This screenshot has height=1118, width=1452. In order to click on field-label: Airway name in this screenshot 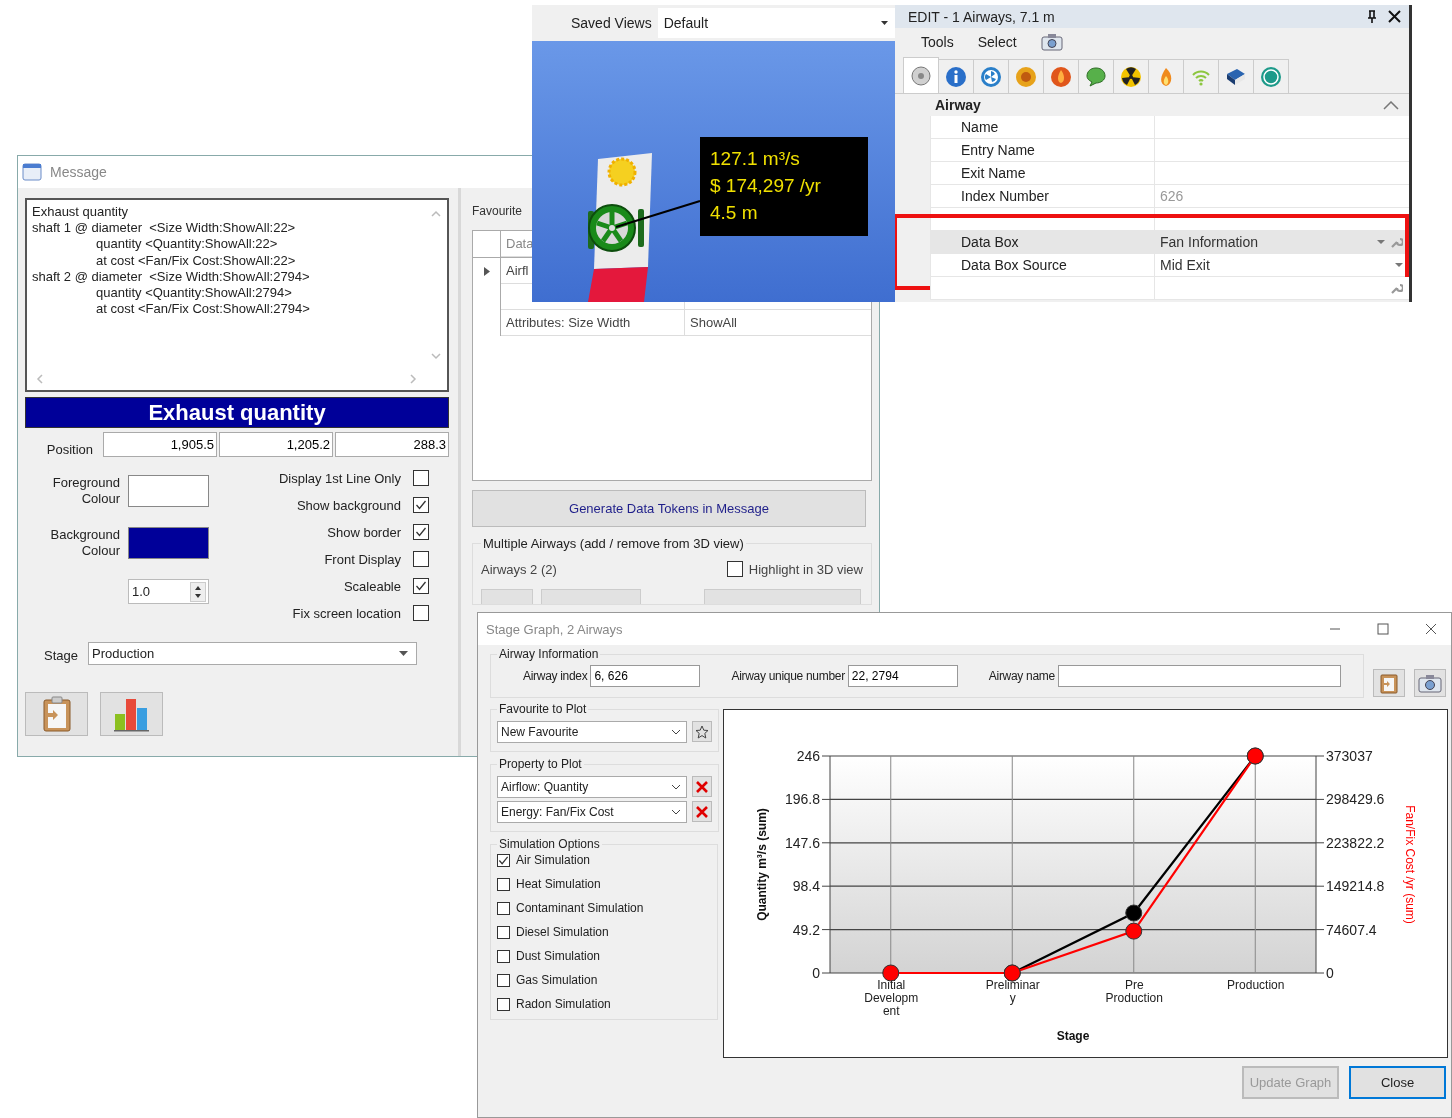, I will do `click(1021, 676)`.